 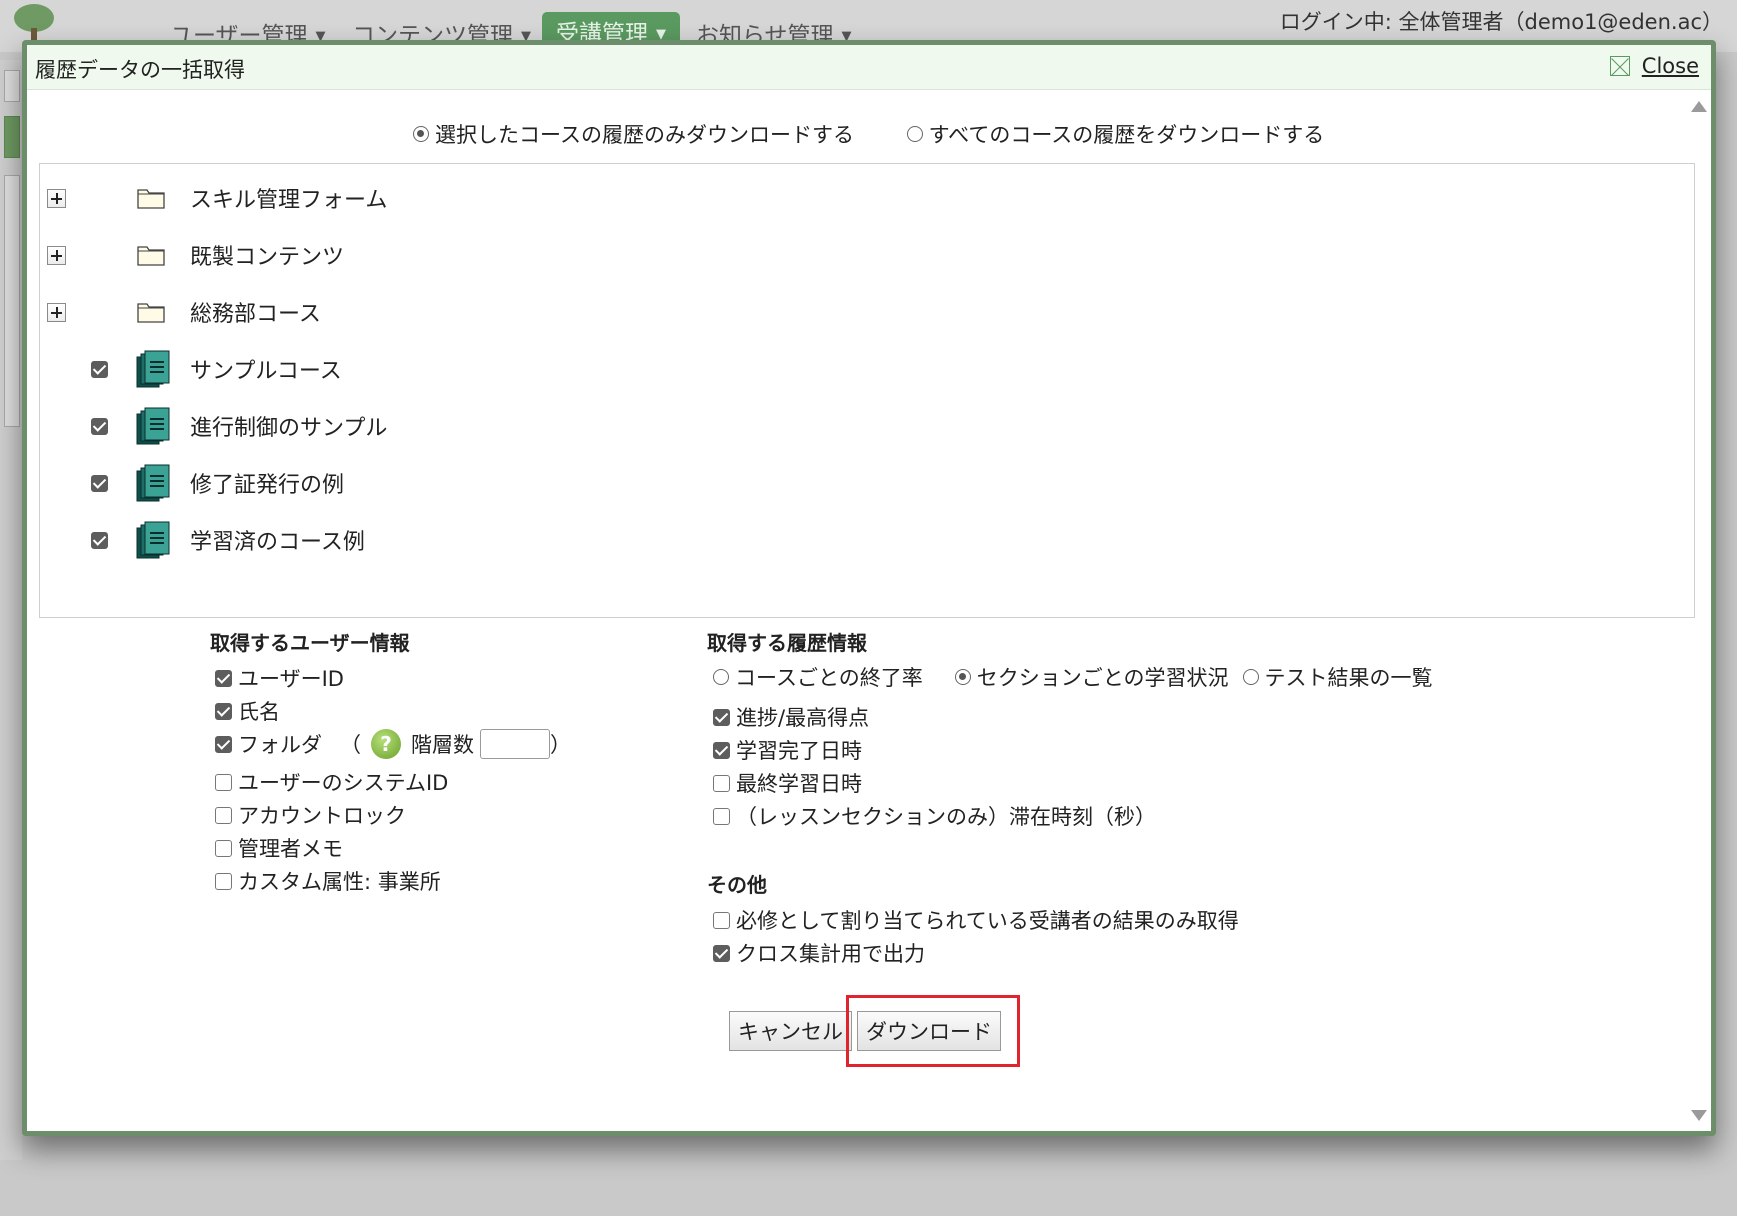 What do you see at coordinates (790, 1031) in the screenshot?
I see `cancel-button: キャンセル` at bounding box center [790, 1031].